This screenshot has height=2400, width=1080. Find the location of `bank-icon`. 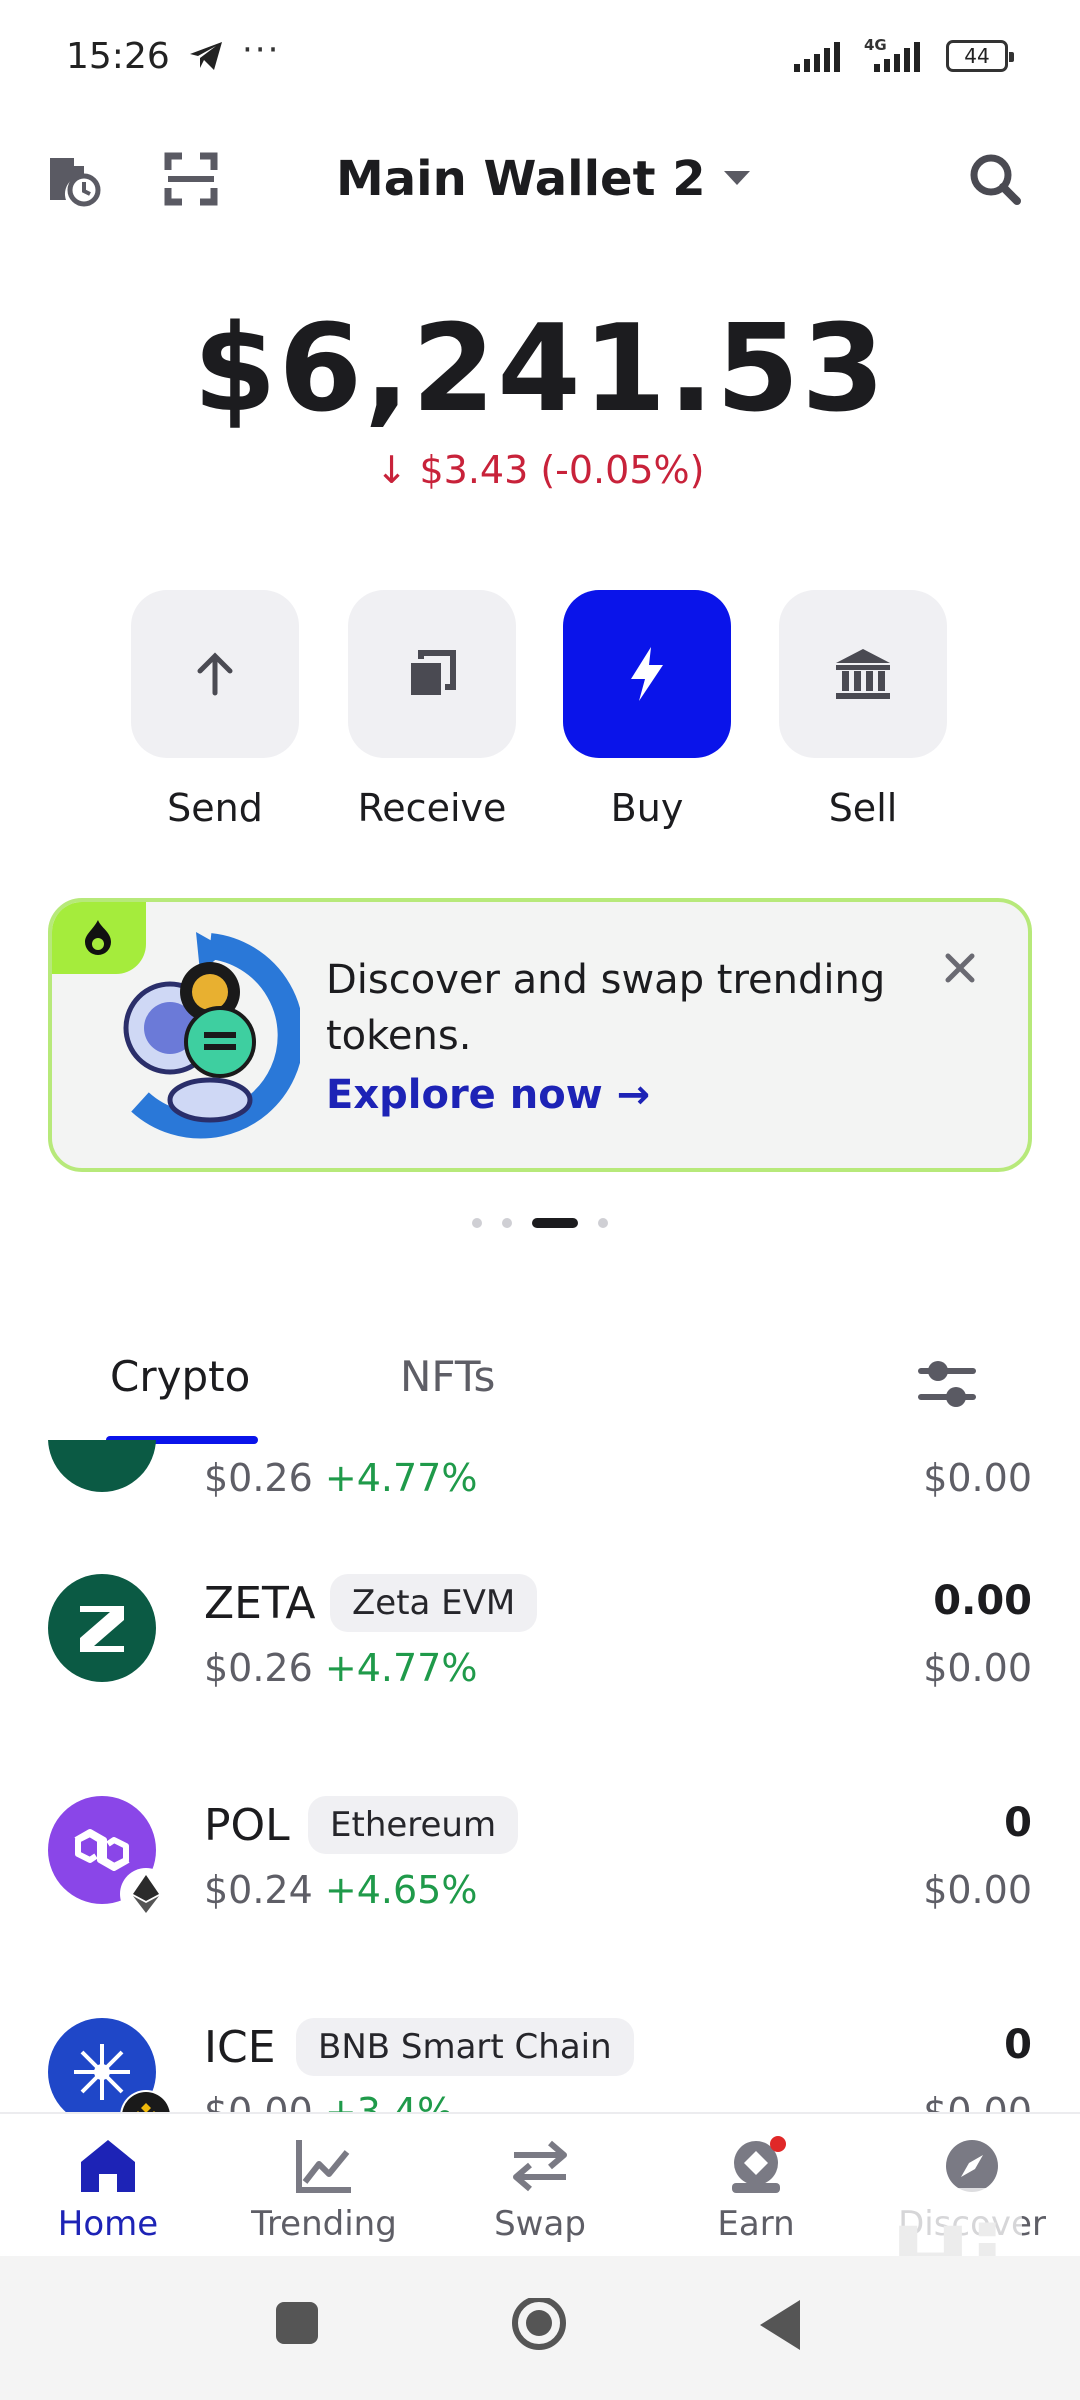

bank-icon is located at coordinates (863, 674).